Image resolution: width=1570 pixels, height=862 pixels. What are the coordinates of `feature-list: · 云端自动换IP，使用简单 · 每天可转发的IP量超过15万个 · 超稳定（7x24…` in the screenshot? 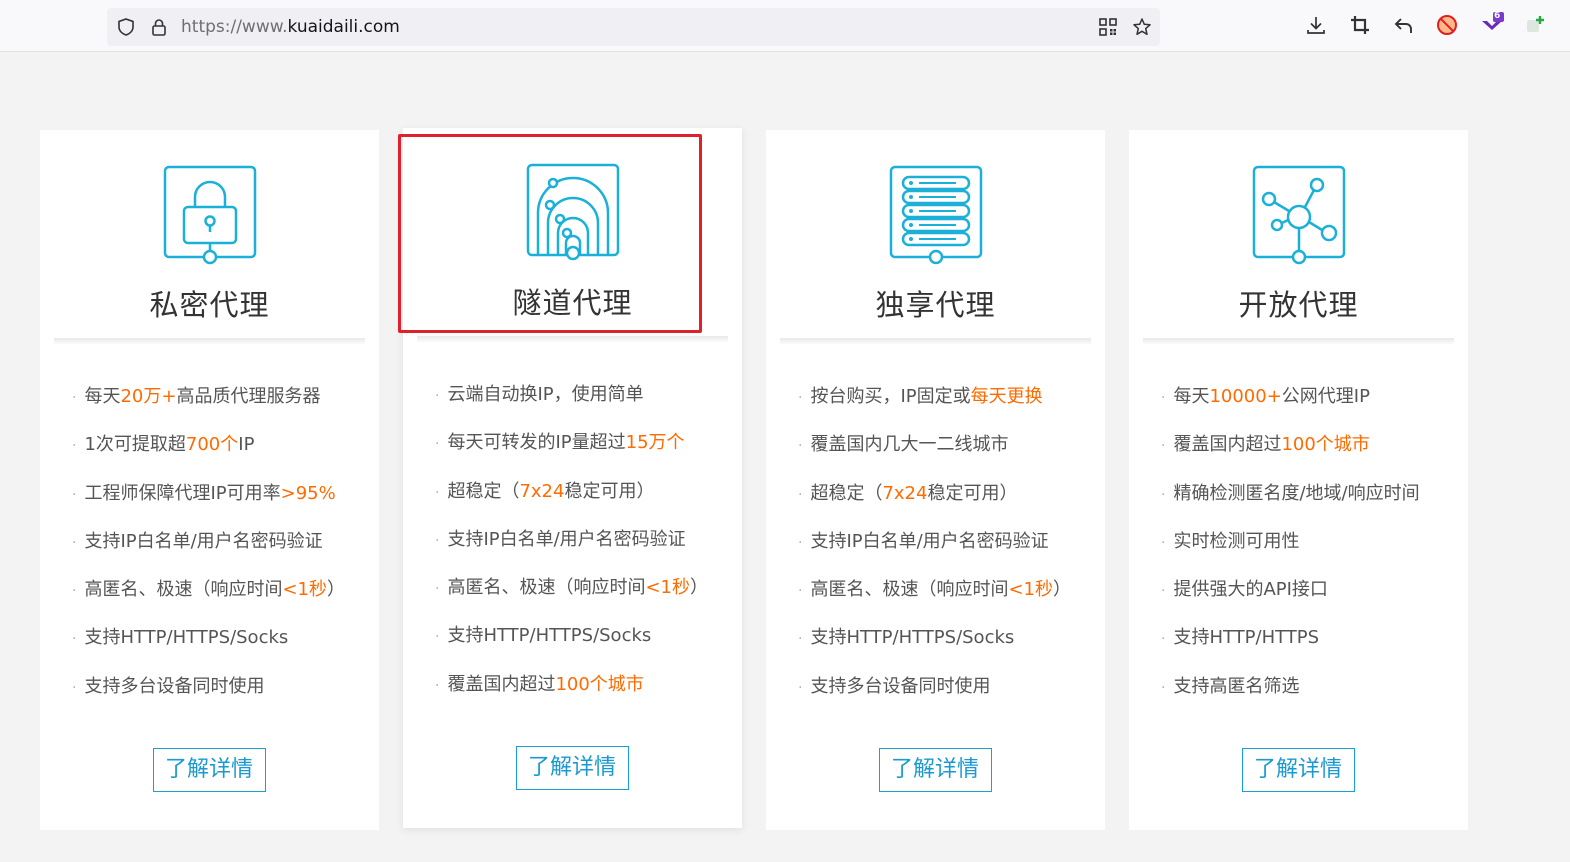 It's located at (571, 547).